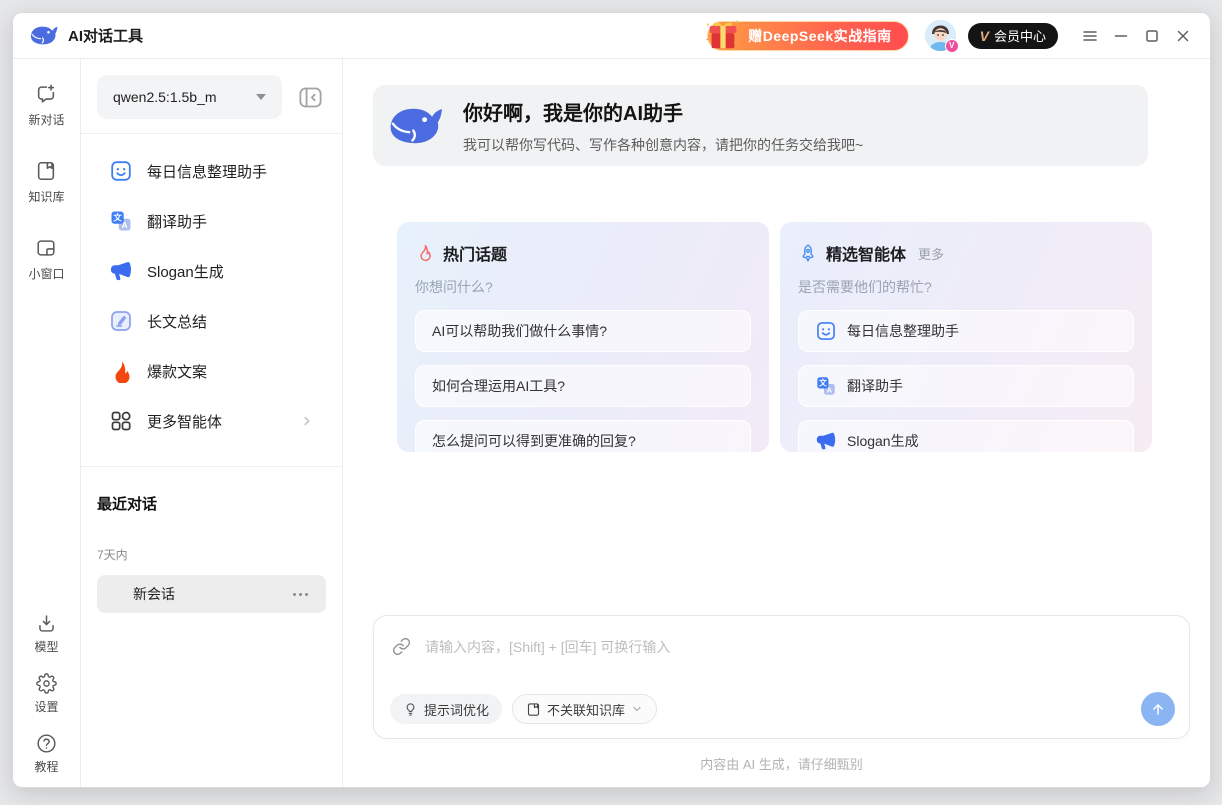 The height and width of the screenshot is (805, 1222). What do you see at coordinates (883, 441) in the screenshot?
I see `agent-label: Slogan生成` at bounding box center [883, 441].